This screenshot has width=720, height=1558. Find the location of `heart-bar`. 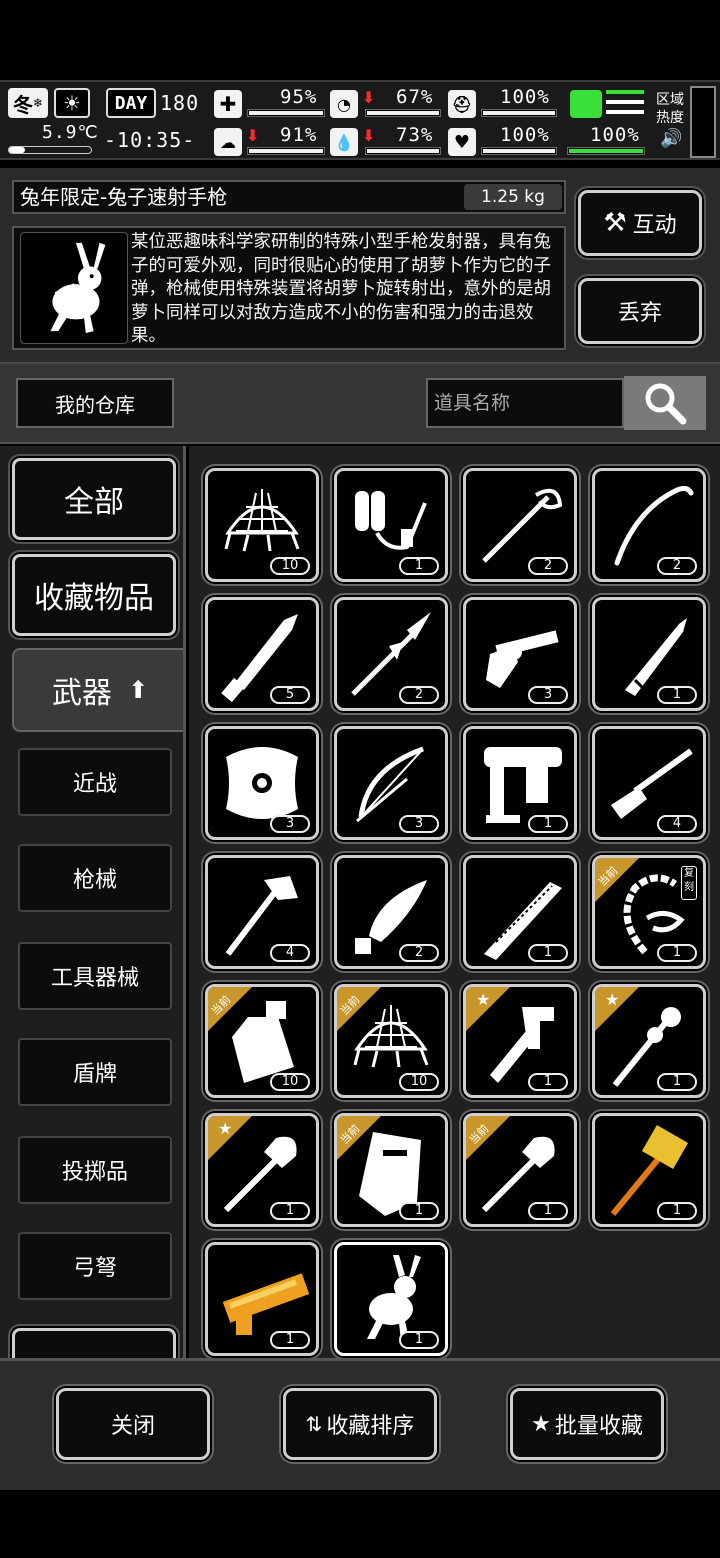

heart-bar is located at coordinates (519, 151).